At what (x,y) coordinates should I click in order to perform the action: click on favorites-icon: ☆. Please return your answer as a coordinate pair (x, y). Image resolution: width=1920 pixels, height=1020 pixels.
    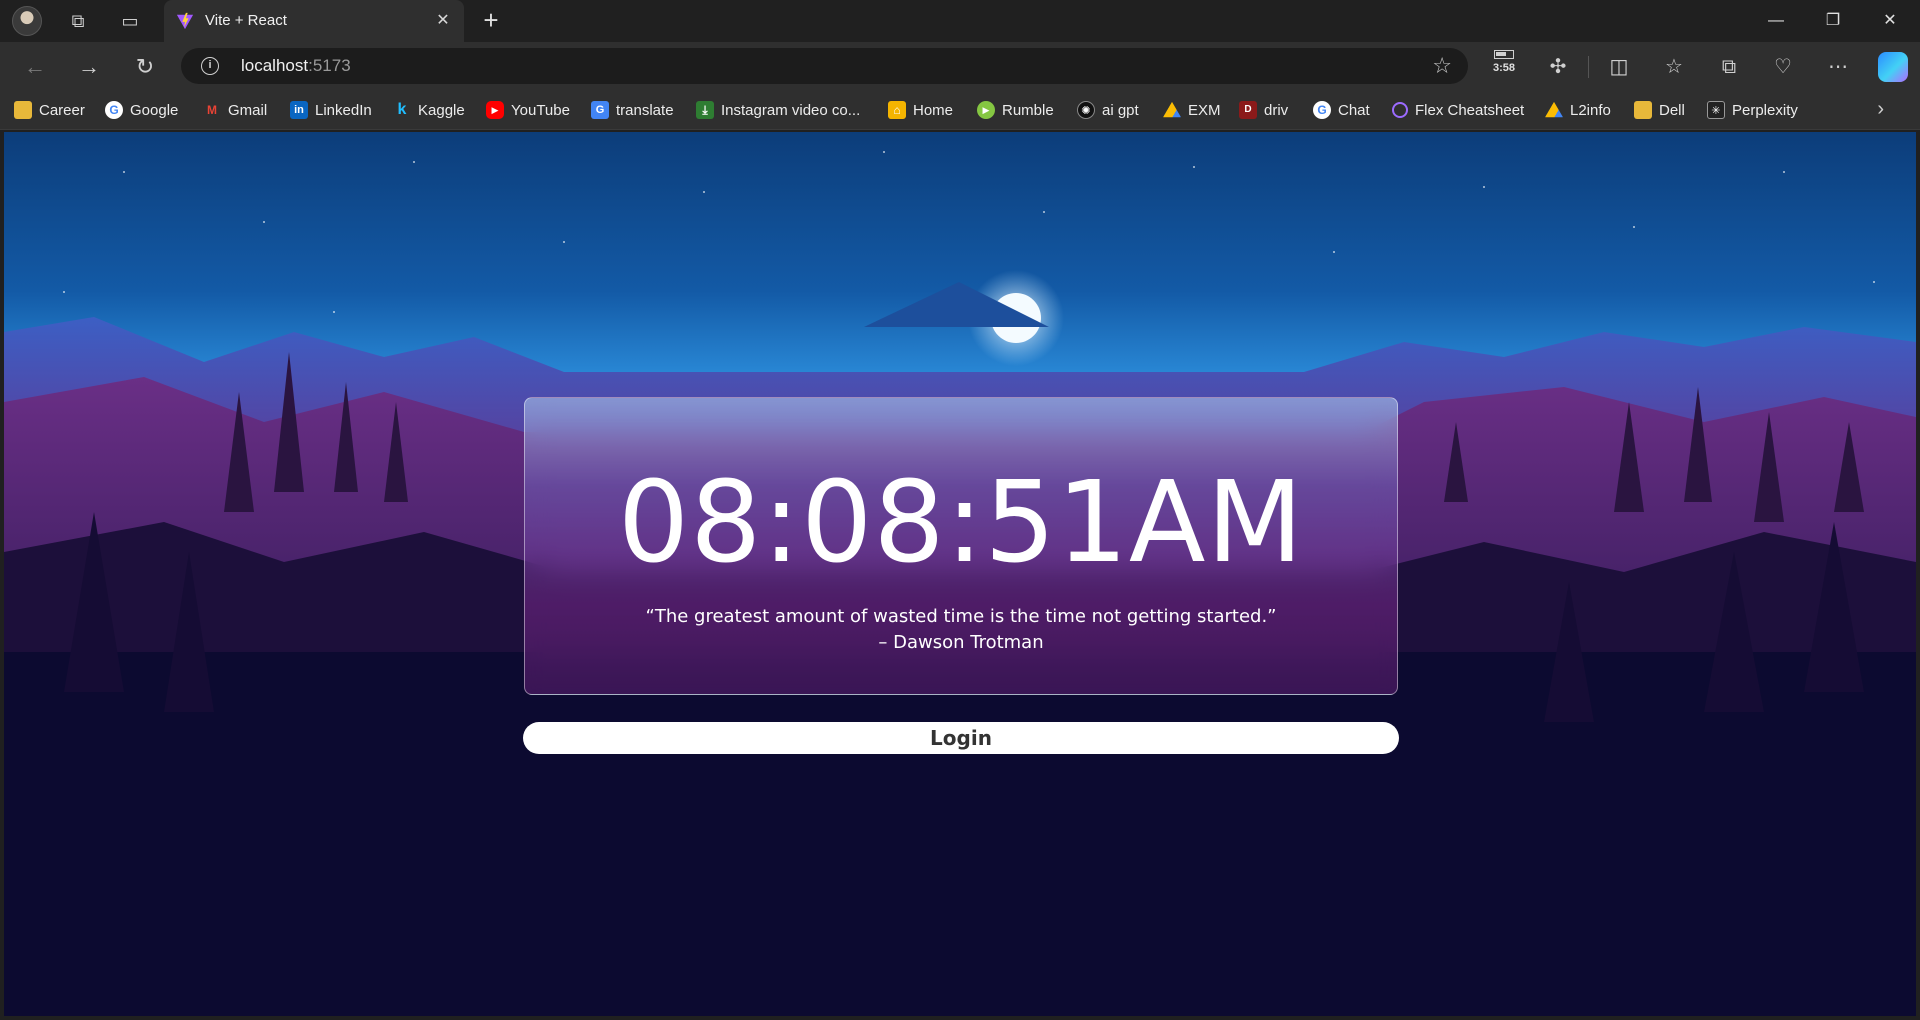
    Looking at the image, I should click on (1674, 67).